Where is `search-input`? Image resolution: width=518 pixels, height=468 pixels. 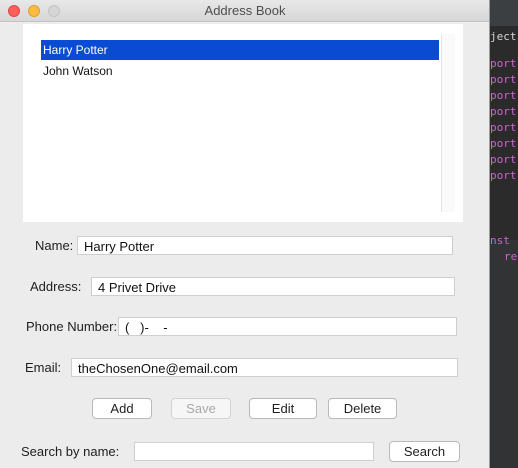
search-input is located at coordinates (254, 451).